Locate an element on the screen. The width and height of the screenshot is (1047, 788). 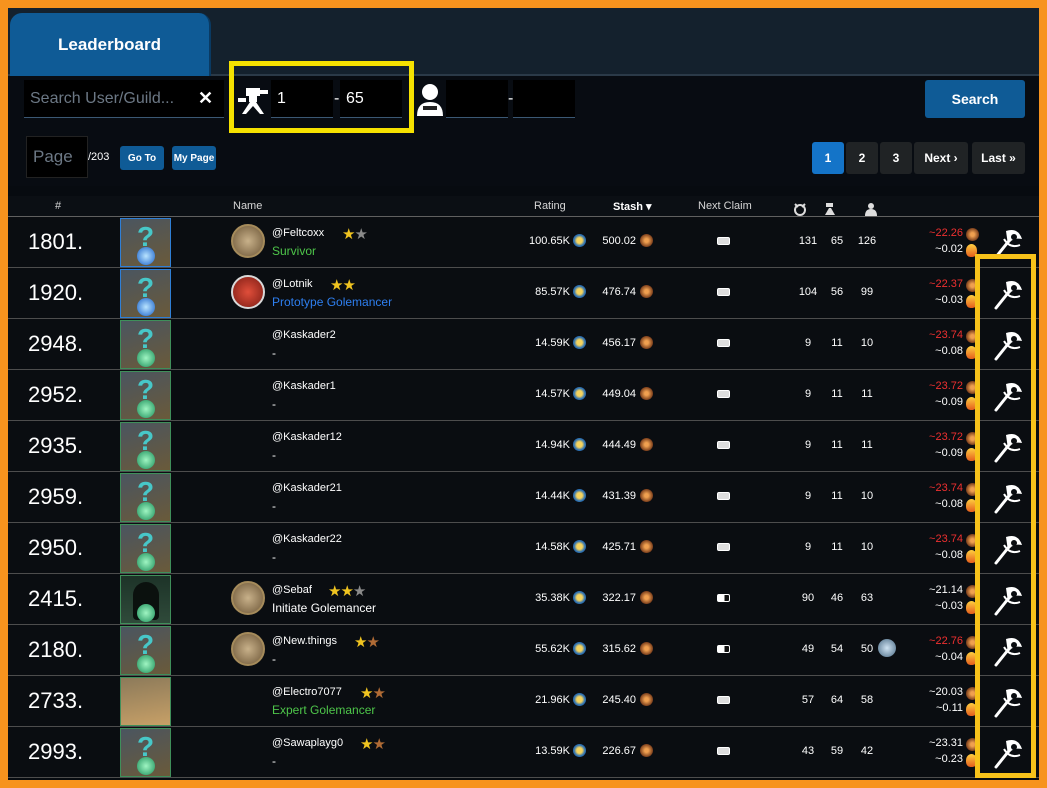
level-count: 64 is located at coordinates (837, 700).